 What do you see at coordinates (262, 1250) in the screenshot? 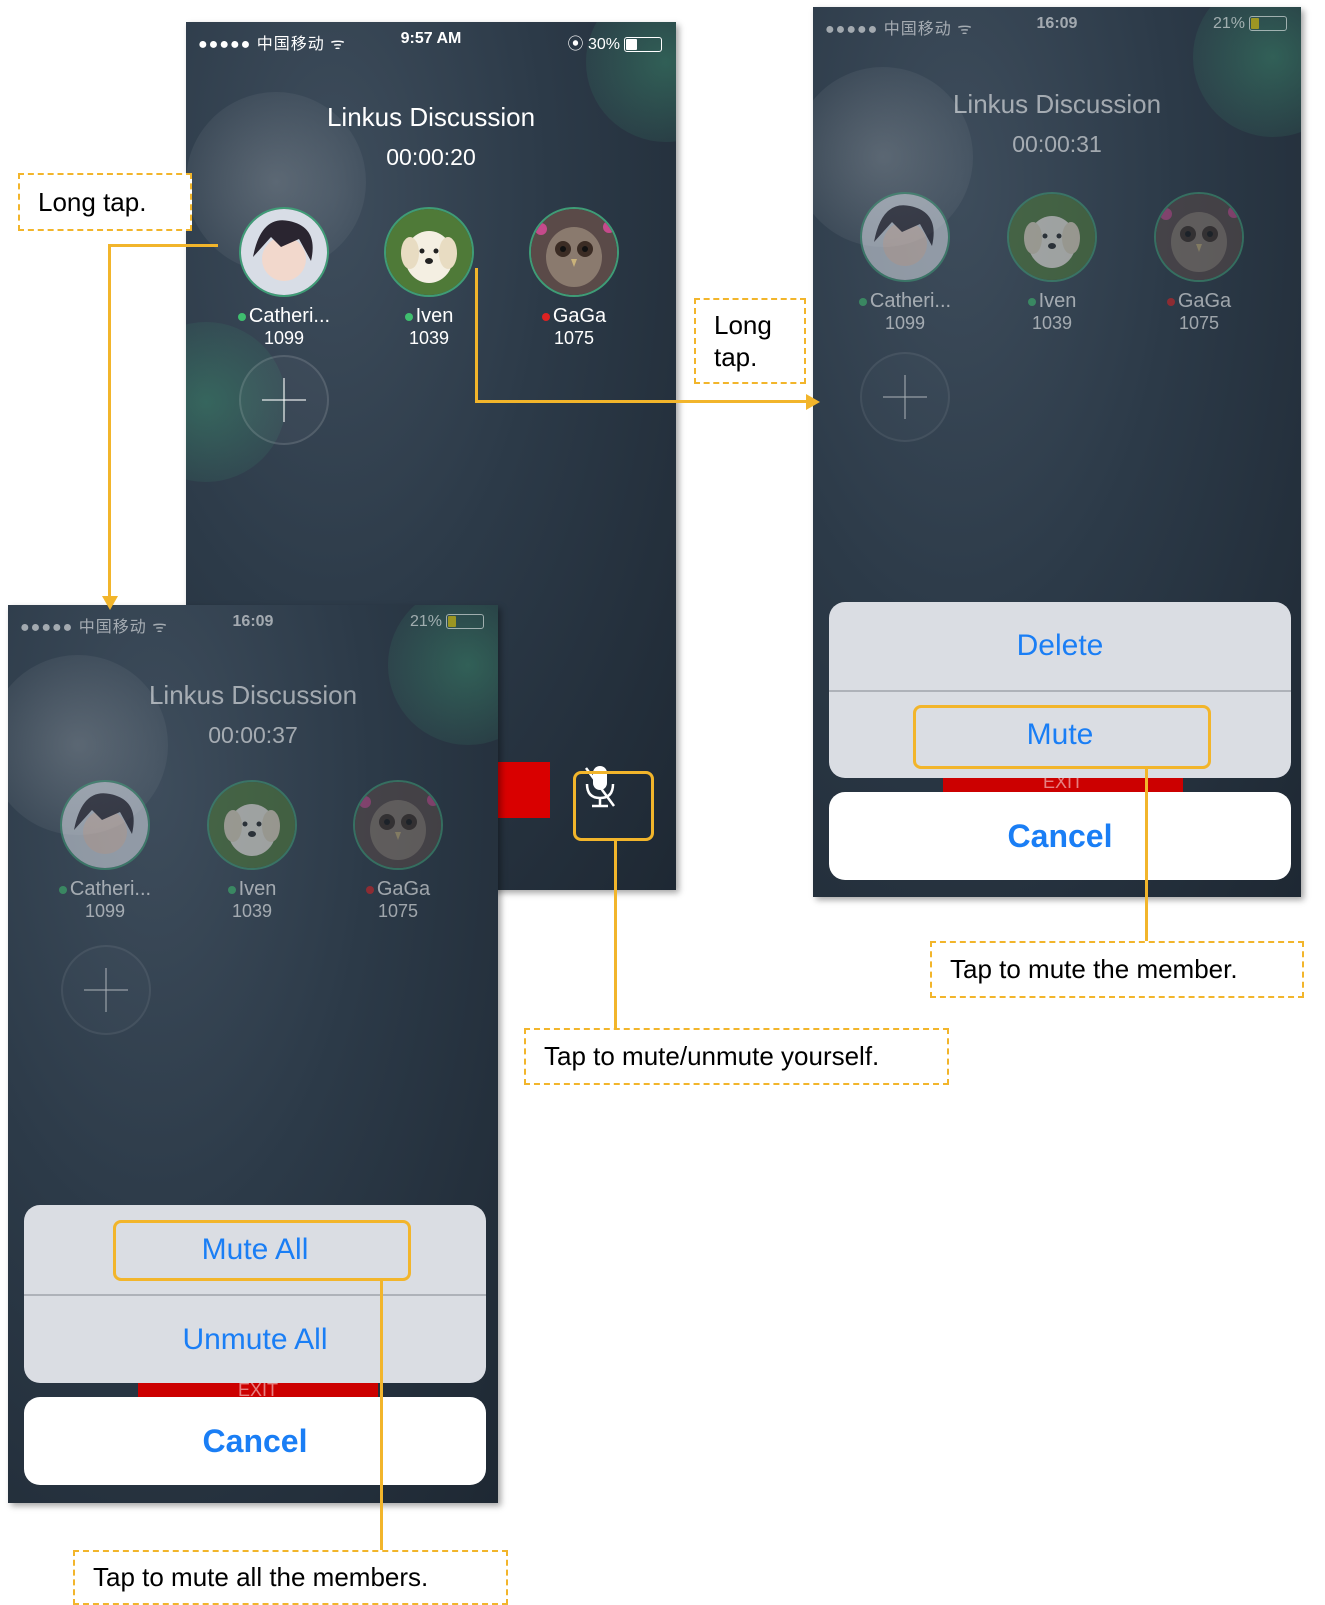
I see `highlight-mute-all` at bounding box center [262, 1250].